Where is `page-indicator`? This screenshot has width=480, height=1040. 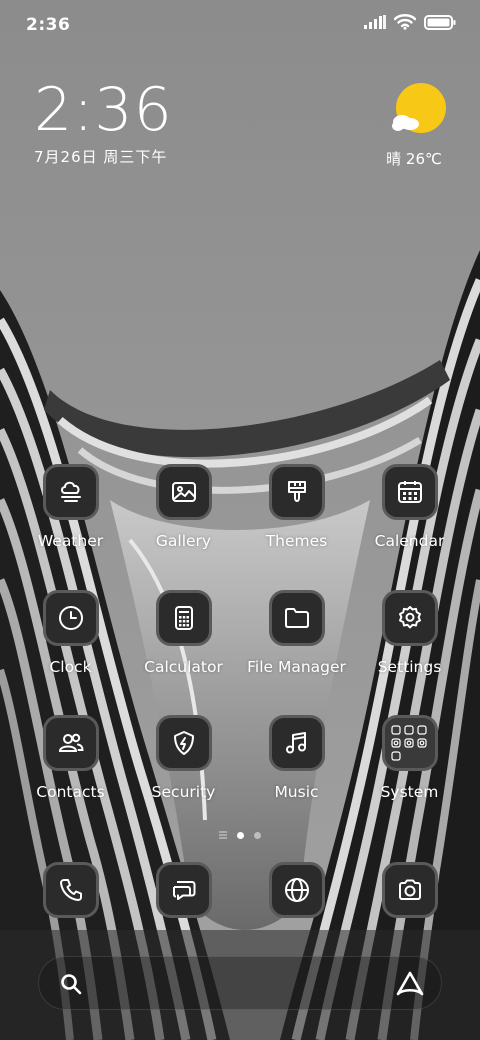 page-indicator is located at coordinates (240, 835).